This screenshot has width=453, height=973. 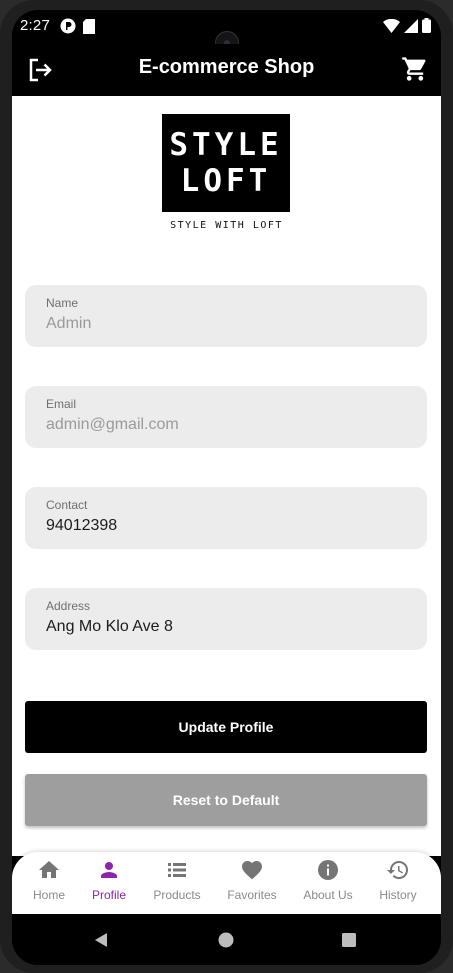 What do you see at coordinates (252, 870) in the screenshot?
I see `heart-icon` at bounding box center [252, 870].